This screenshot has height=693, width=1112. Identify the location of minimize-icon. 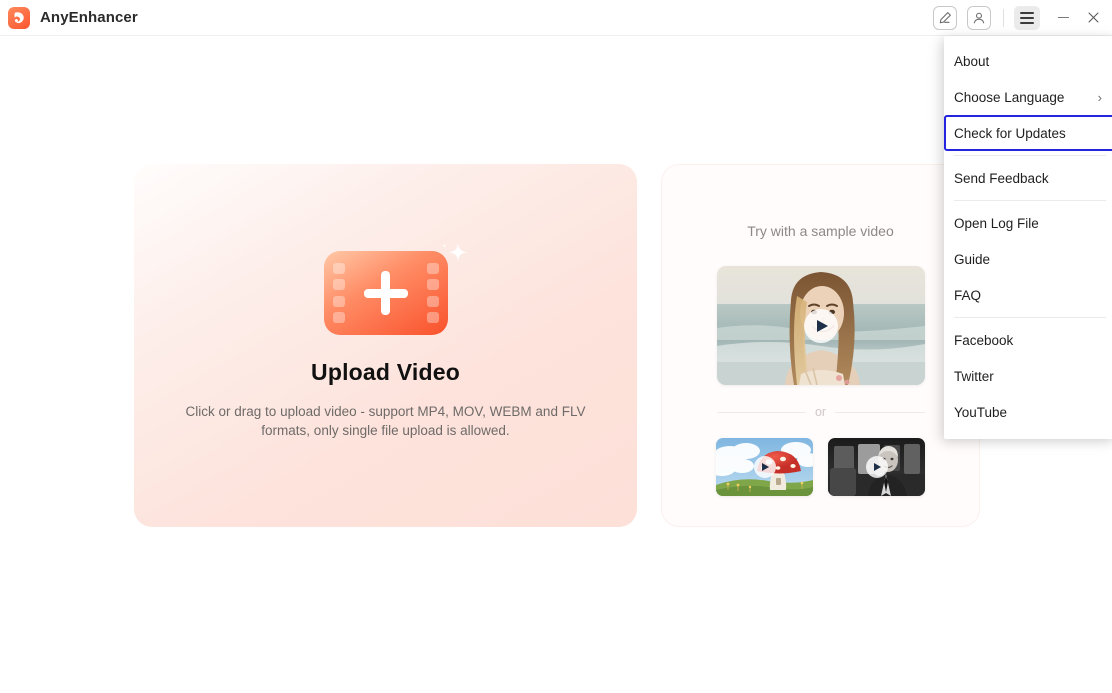
(1063, 18).